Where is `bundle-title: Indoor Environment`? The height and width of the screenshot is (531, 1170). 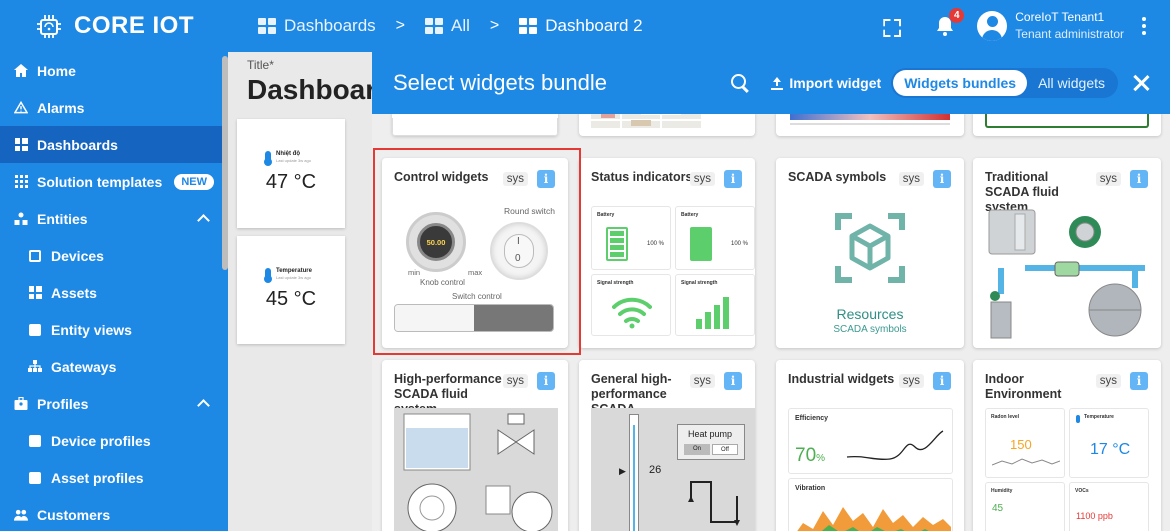
bundle-title: Indoor Environment is located at coordinates (1023, 386).